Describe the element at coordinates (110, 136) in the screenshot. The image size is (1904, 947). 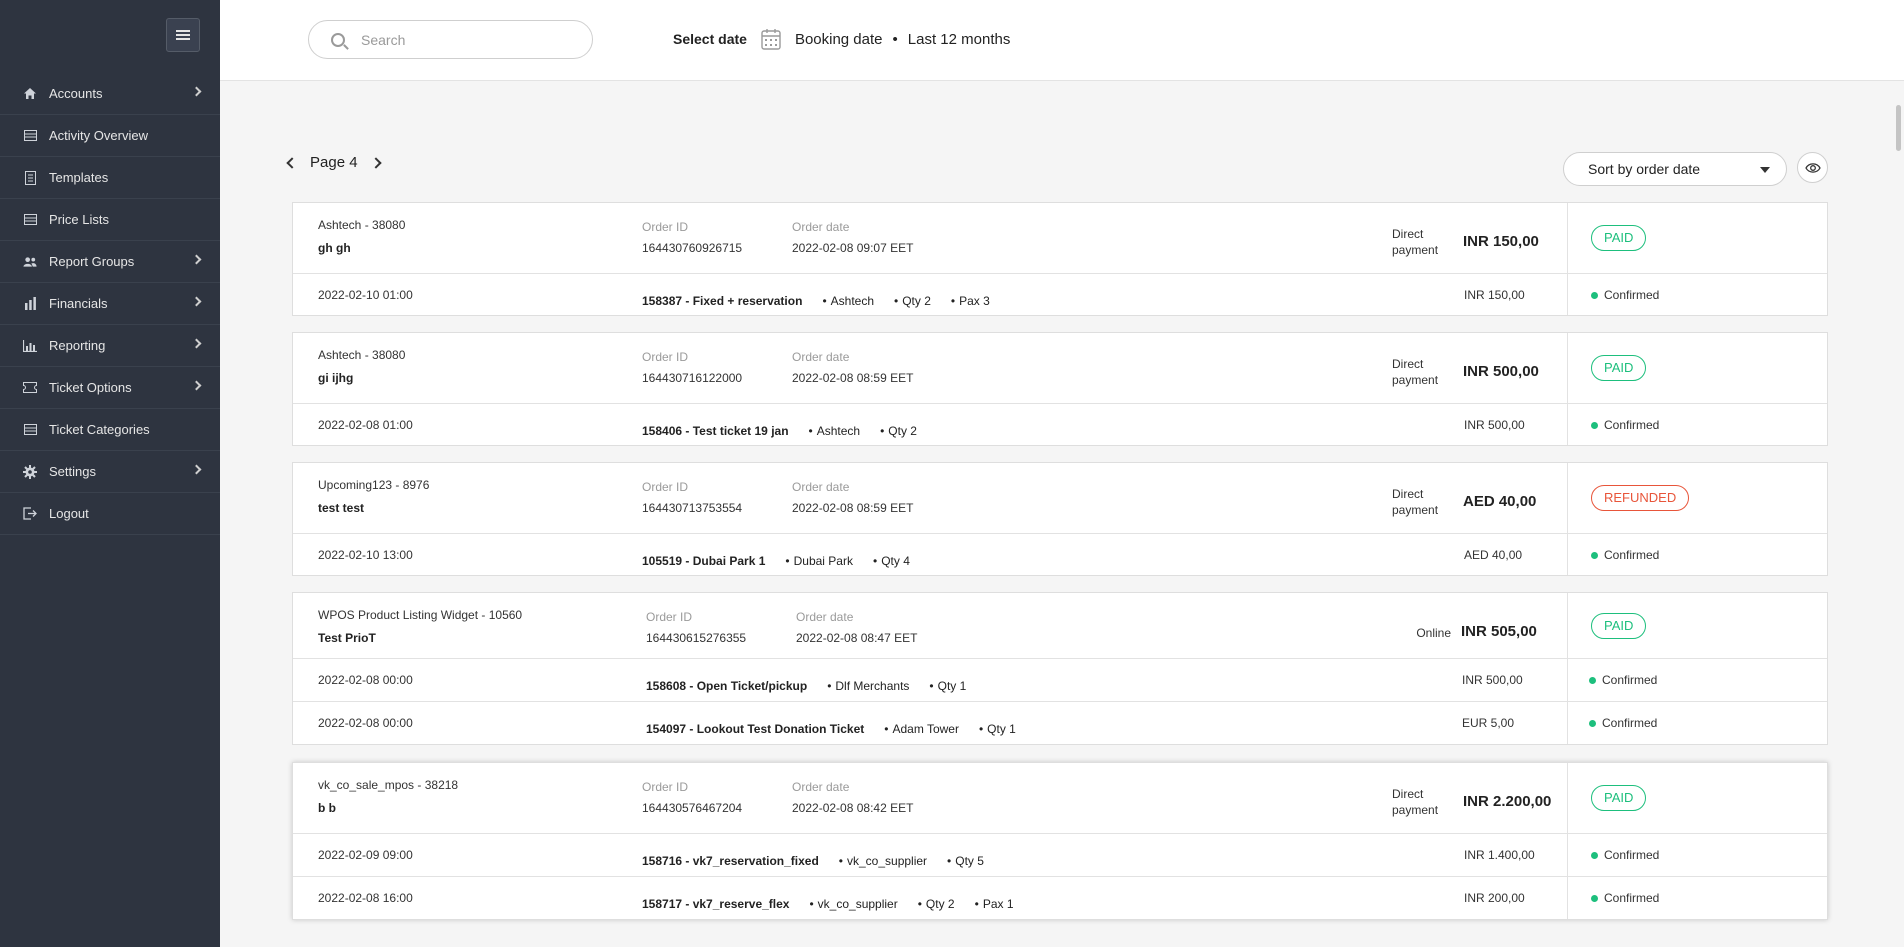
I see `sidebar-item-activity-overview: Activity Overview` at that location.